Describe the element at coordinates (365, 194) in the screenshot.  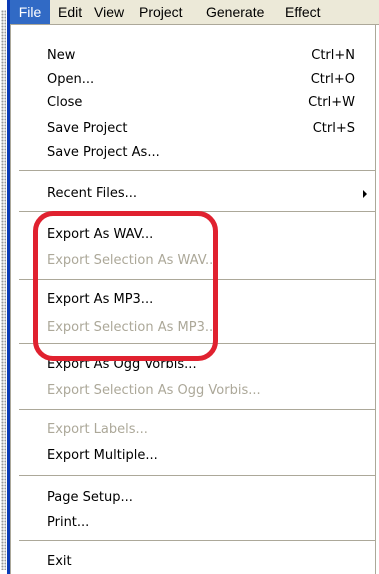
I see `submenu-arrow-icon` at that location.